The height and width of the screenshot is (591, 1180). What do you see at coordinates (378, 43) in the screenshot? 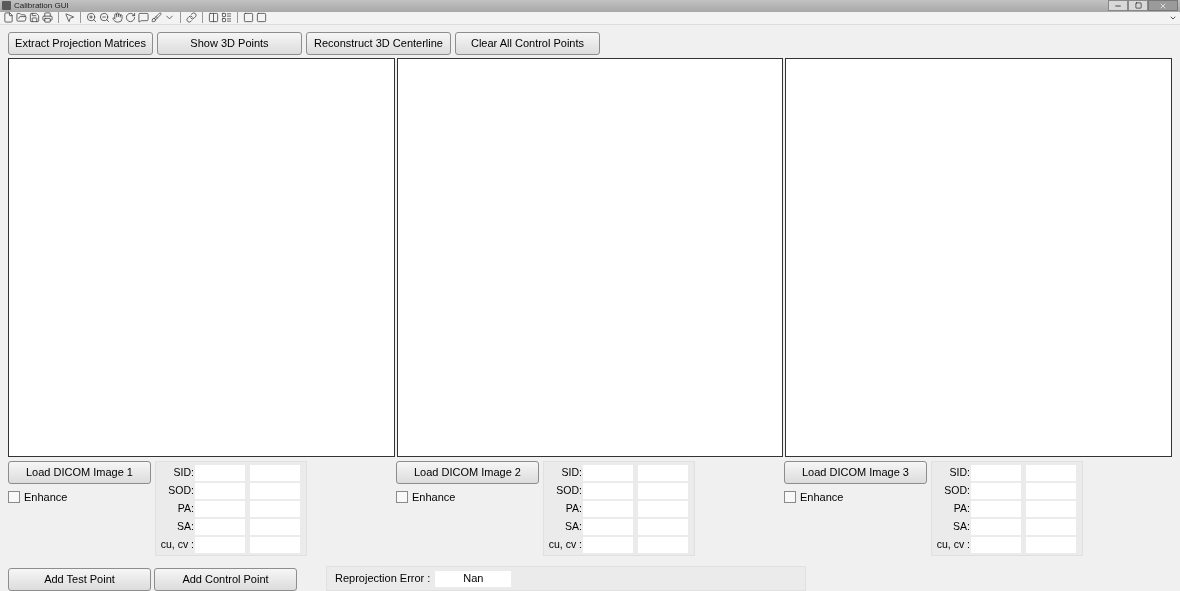
I see `toolbar-button: Reconstruct 3D Centerline` at bounding box center [378, 43].